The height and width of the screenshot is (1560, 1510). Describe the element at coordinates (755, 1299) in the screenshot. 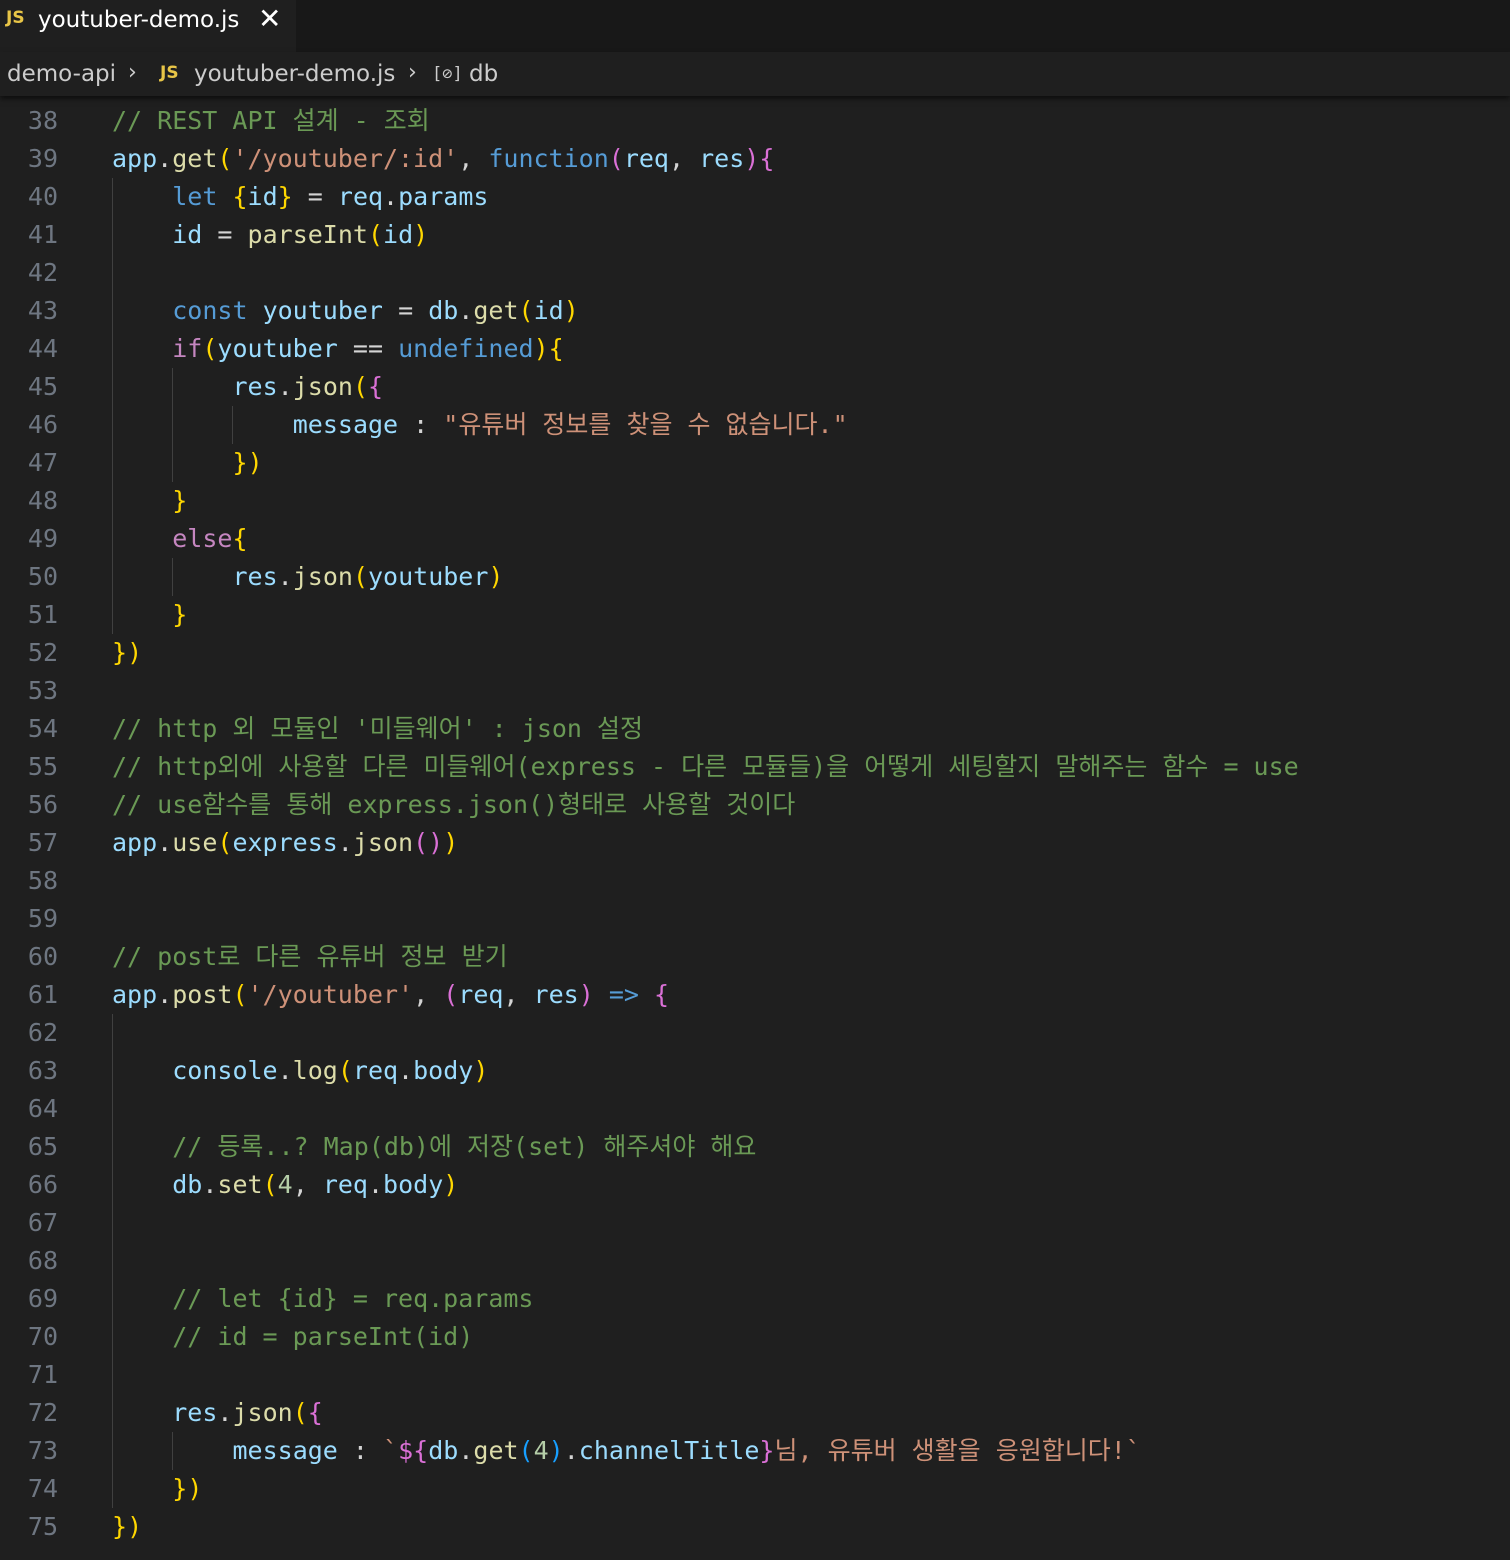

I see `code-line: 69 // let {id} = req.params` at that location.